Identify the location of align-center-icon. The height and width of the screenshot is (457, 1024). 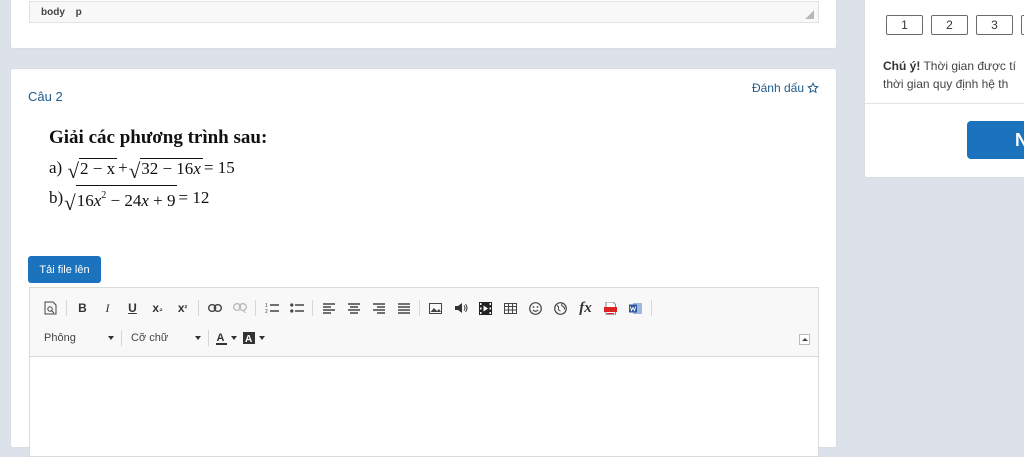
(353, 308).